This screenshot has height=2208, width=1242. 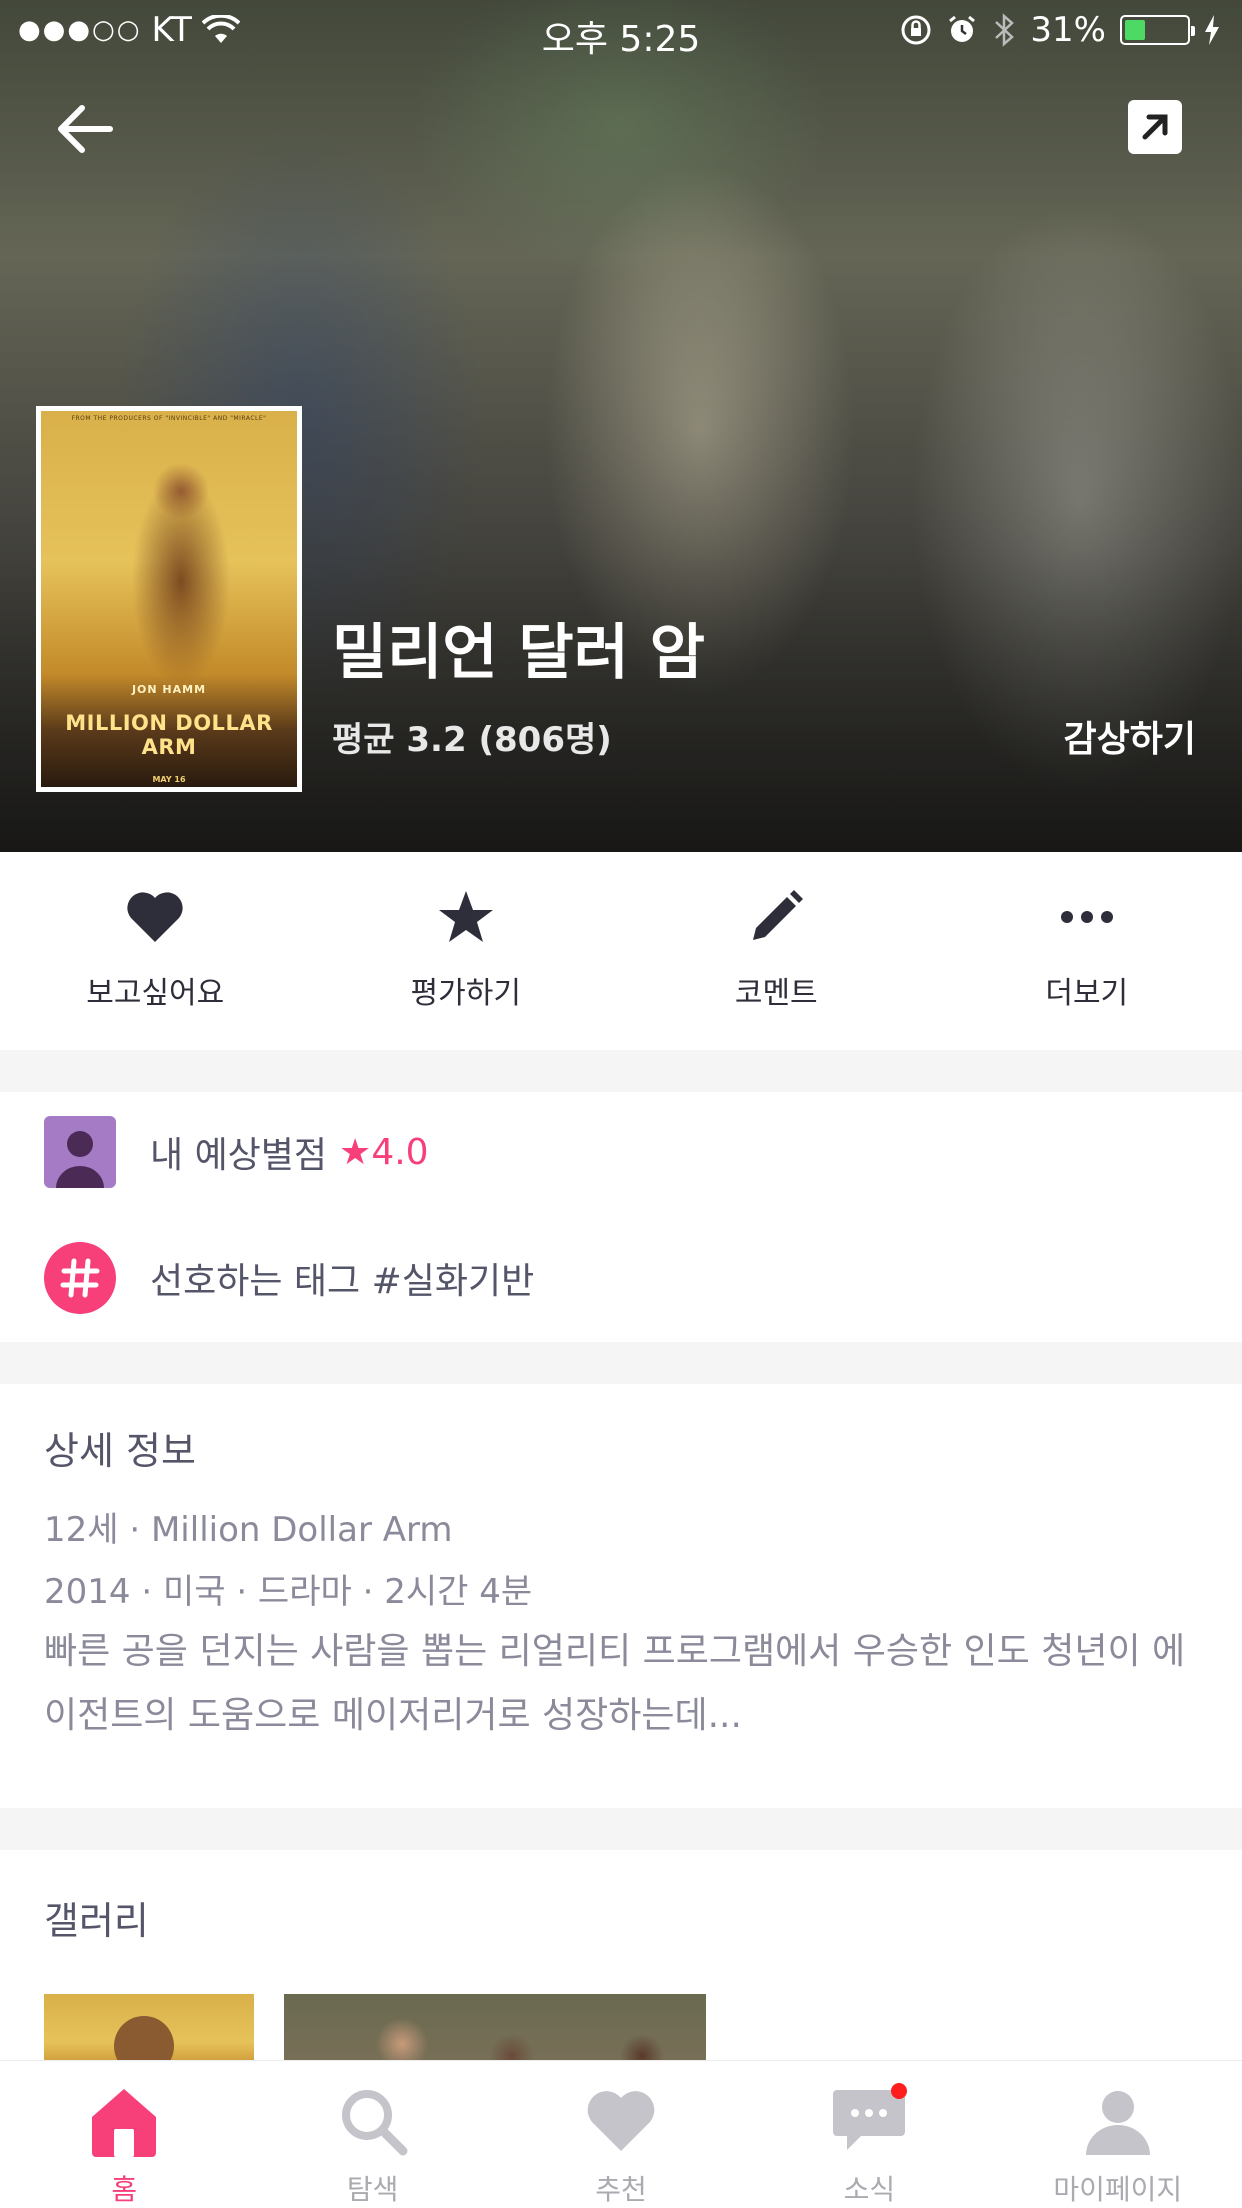 I want to click on preferred-tag-row: 선호하는 태그 #실화기반, so click(x=289, y=1278).